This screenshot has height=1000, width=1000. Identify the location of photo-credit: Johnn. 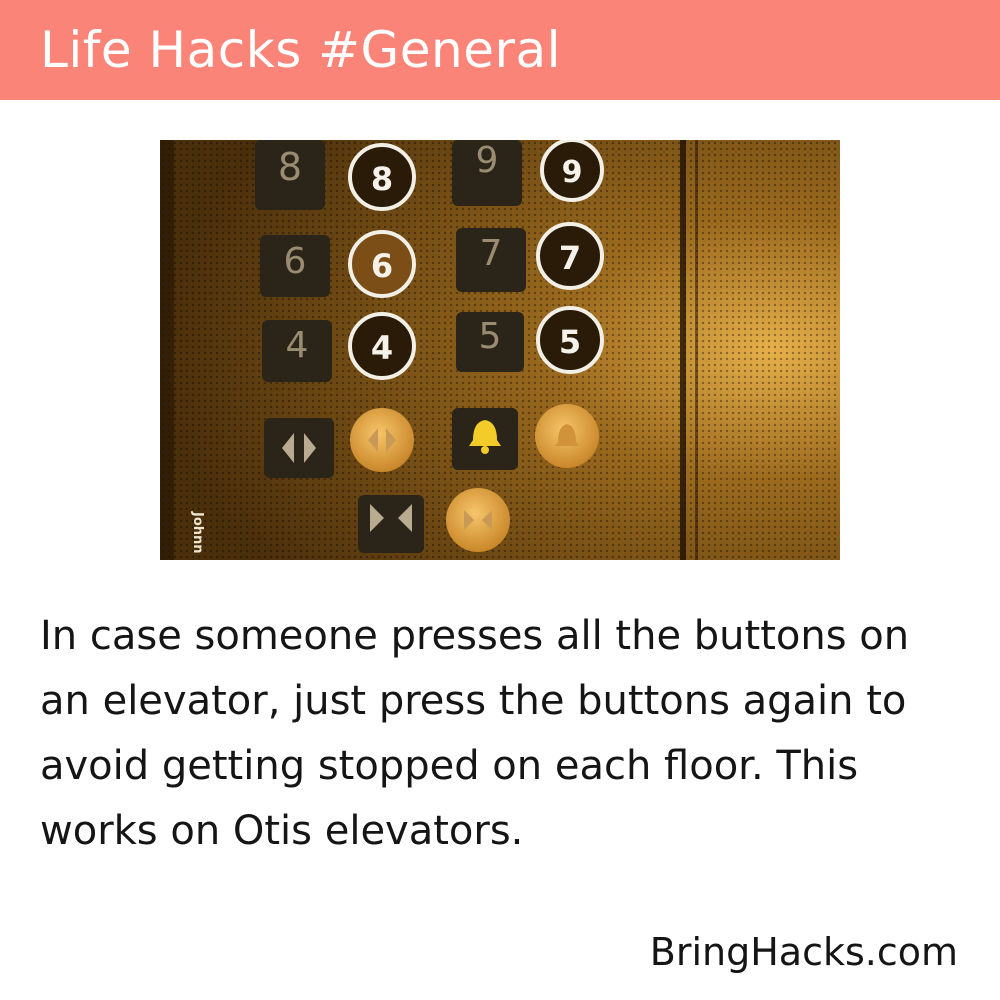
(197, 532).